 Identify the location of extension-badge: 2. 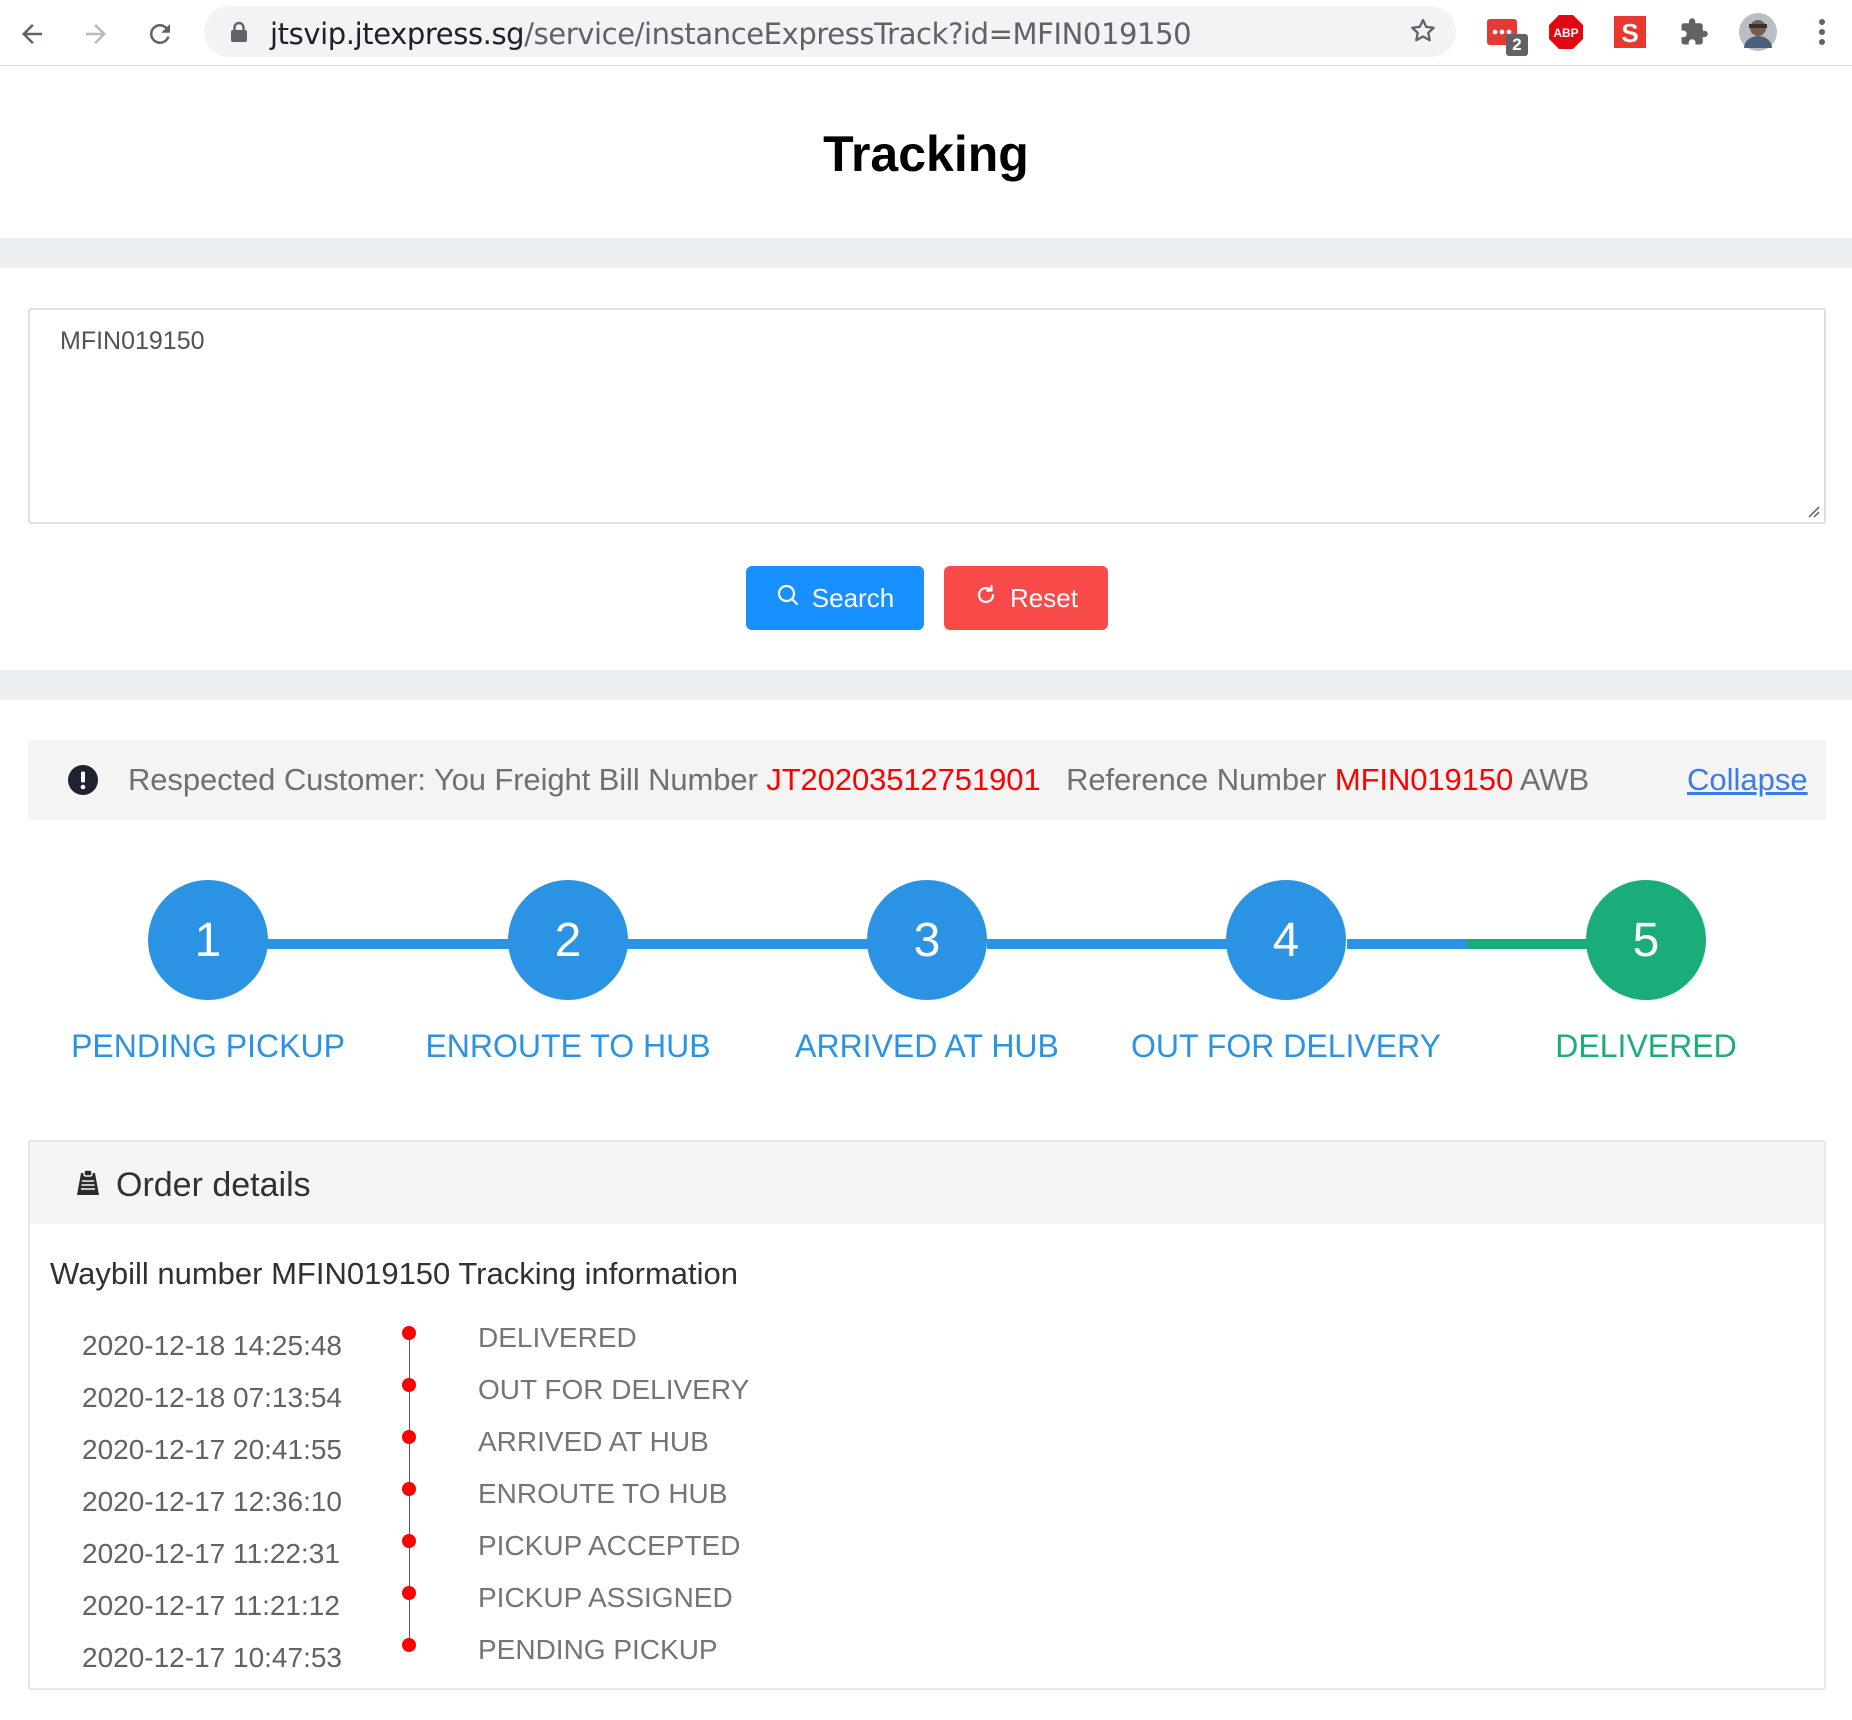
(1517, 45).